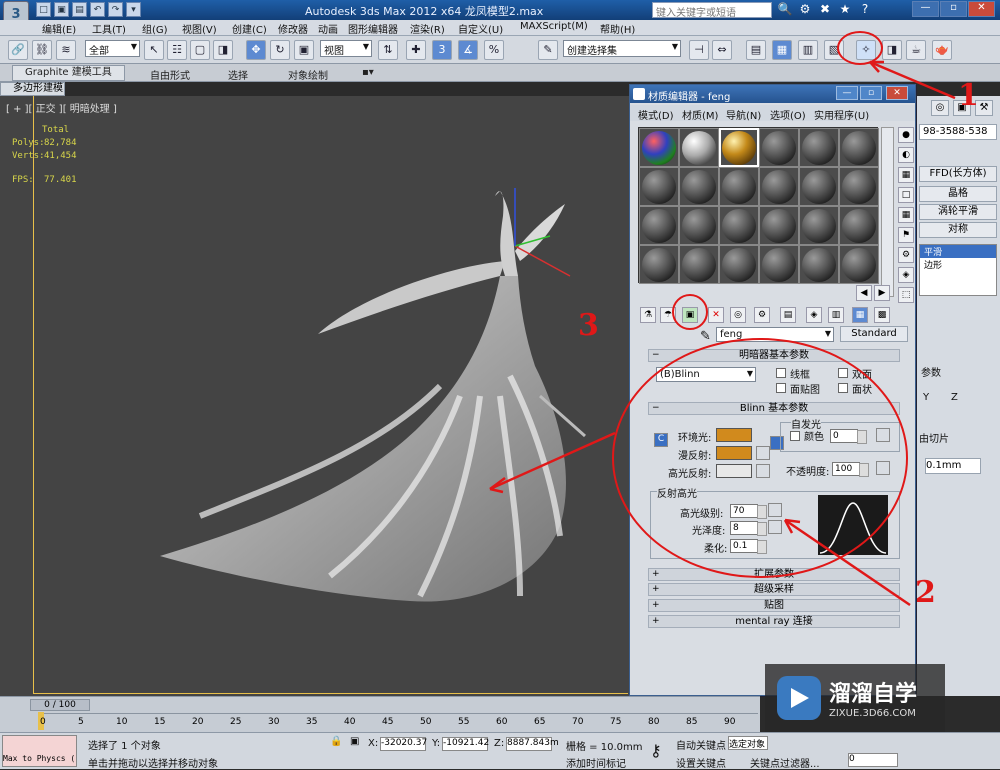 The image size is (1000, 770). I want to click on render-setup-icon: ◨, so click(892, 50).